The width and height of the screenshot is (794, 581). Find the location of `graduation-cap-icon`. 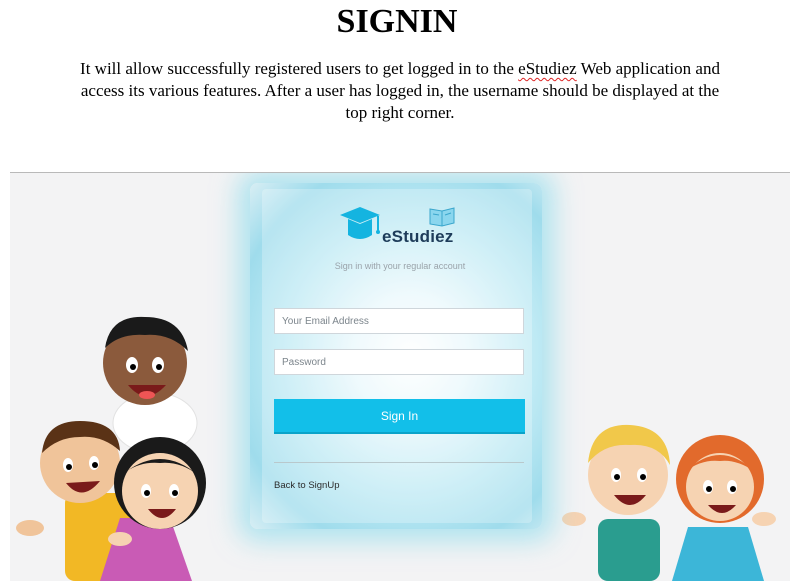

graduation-cap-icon is located at coordinates (360, 223).